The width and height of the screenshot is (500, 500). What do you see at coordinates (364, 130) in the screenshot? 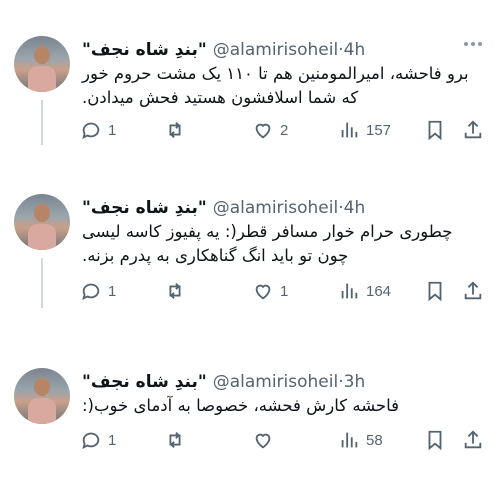
I see `views-button: 157` at bounding box center [364, 130].